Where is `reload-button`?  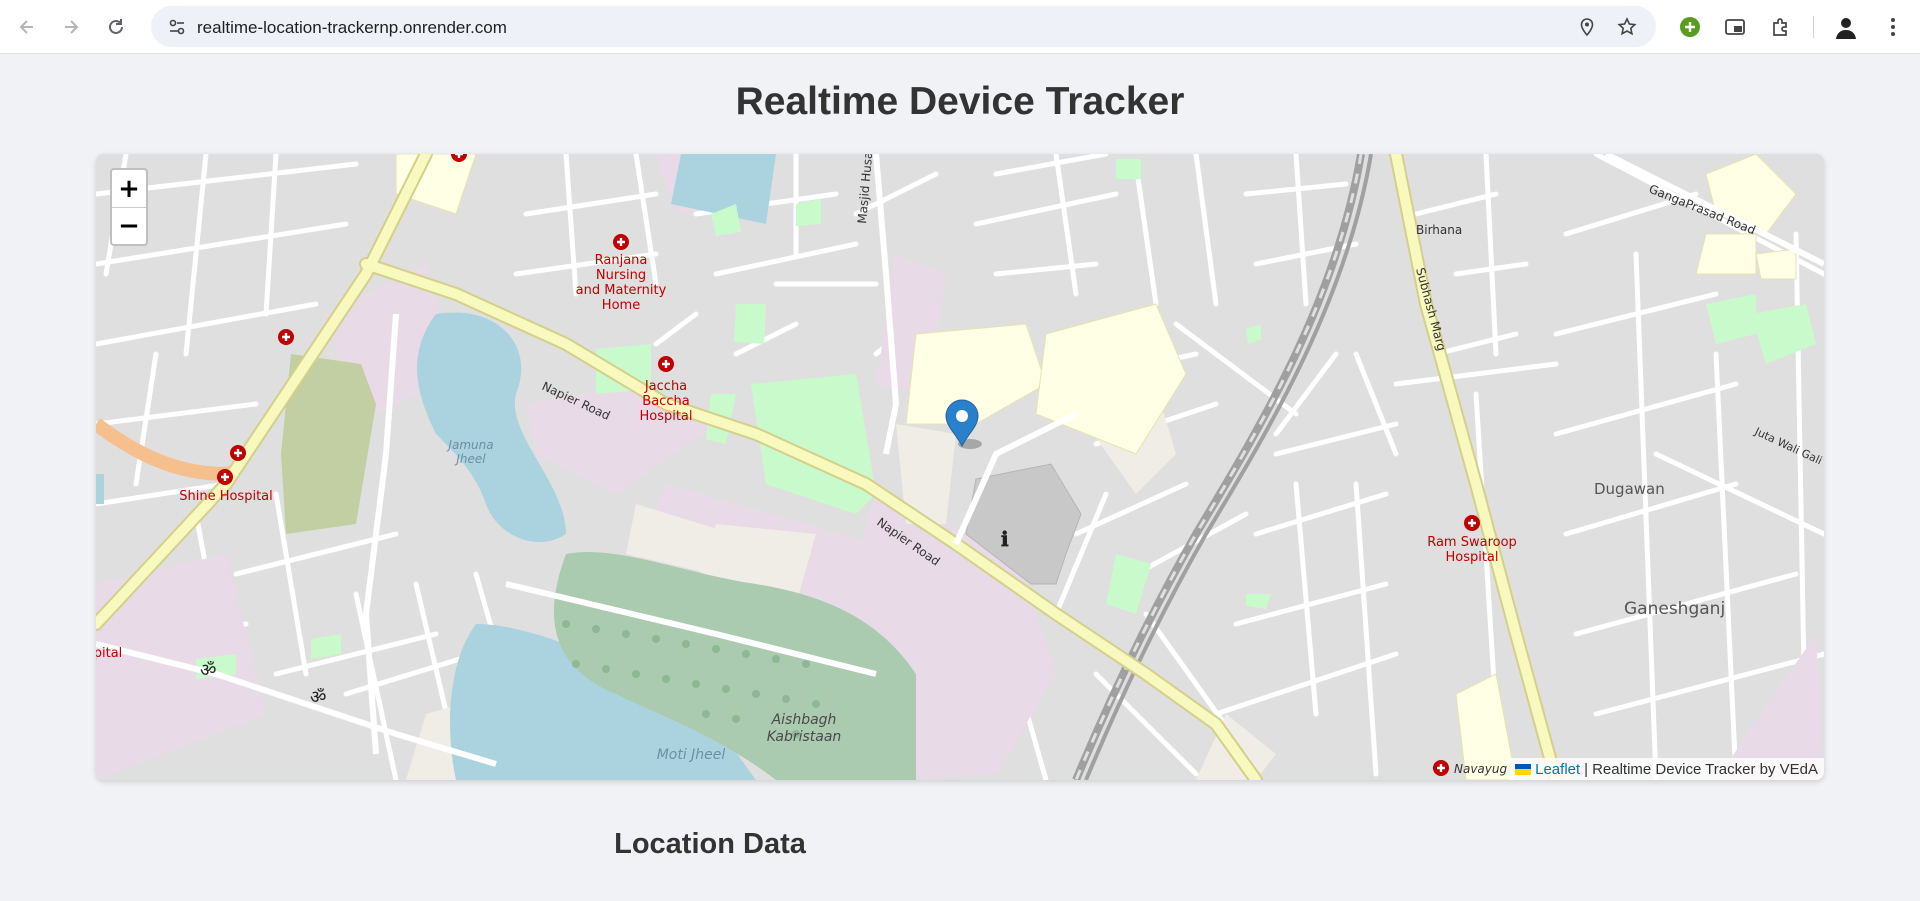
reload-button is located at coordinates (116, 27).